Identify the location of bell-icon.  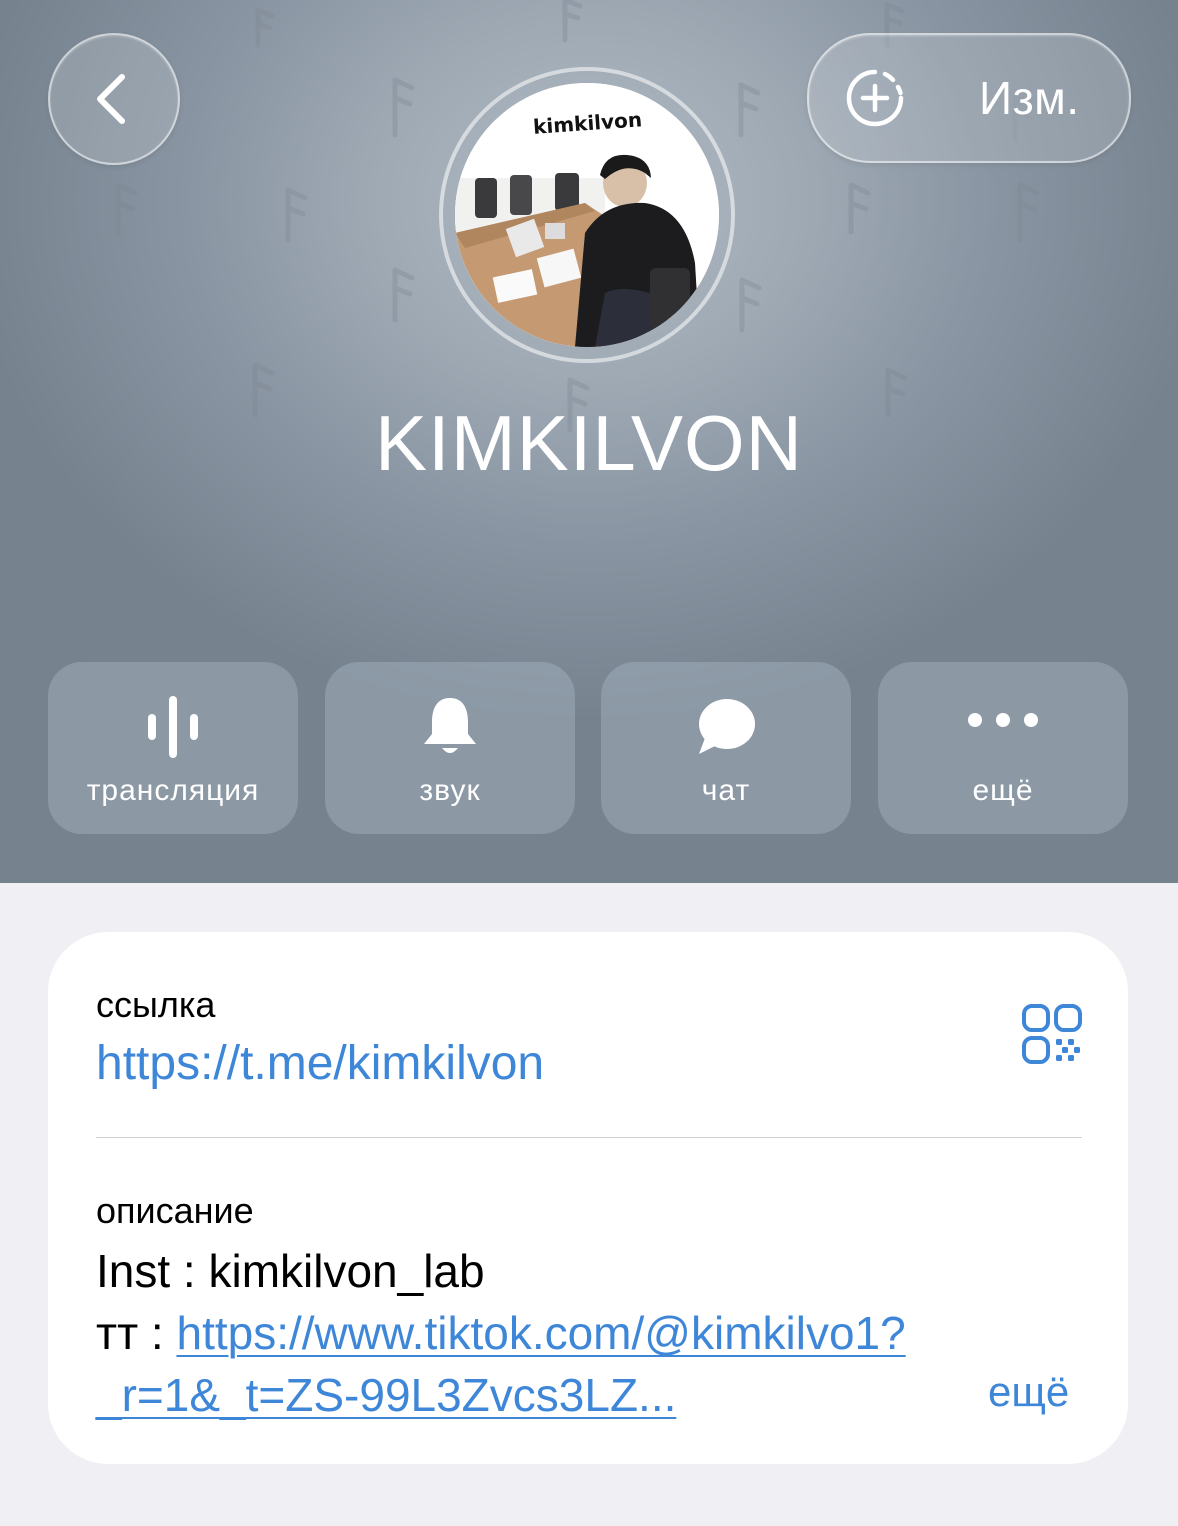
(450, 725).